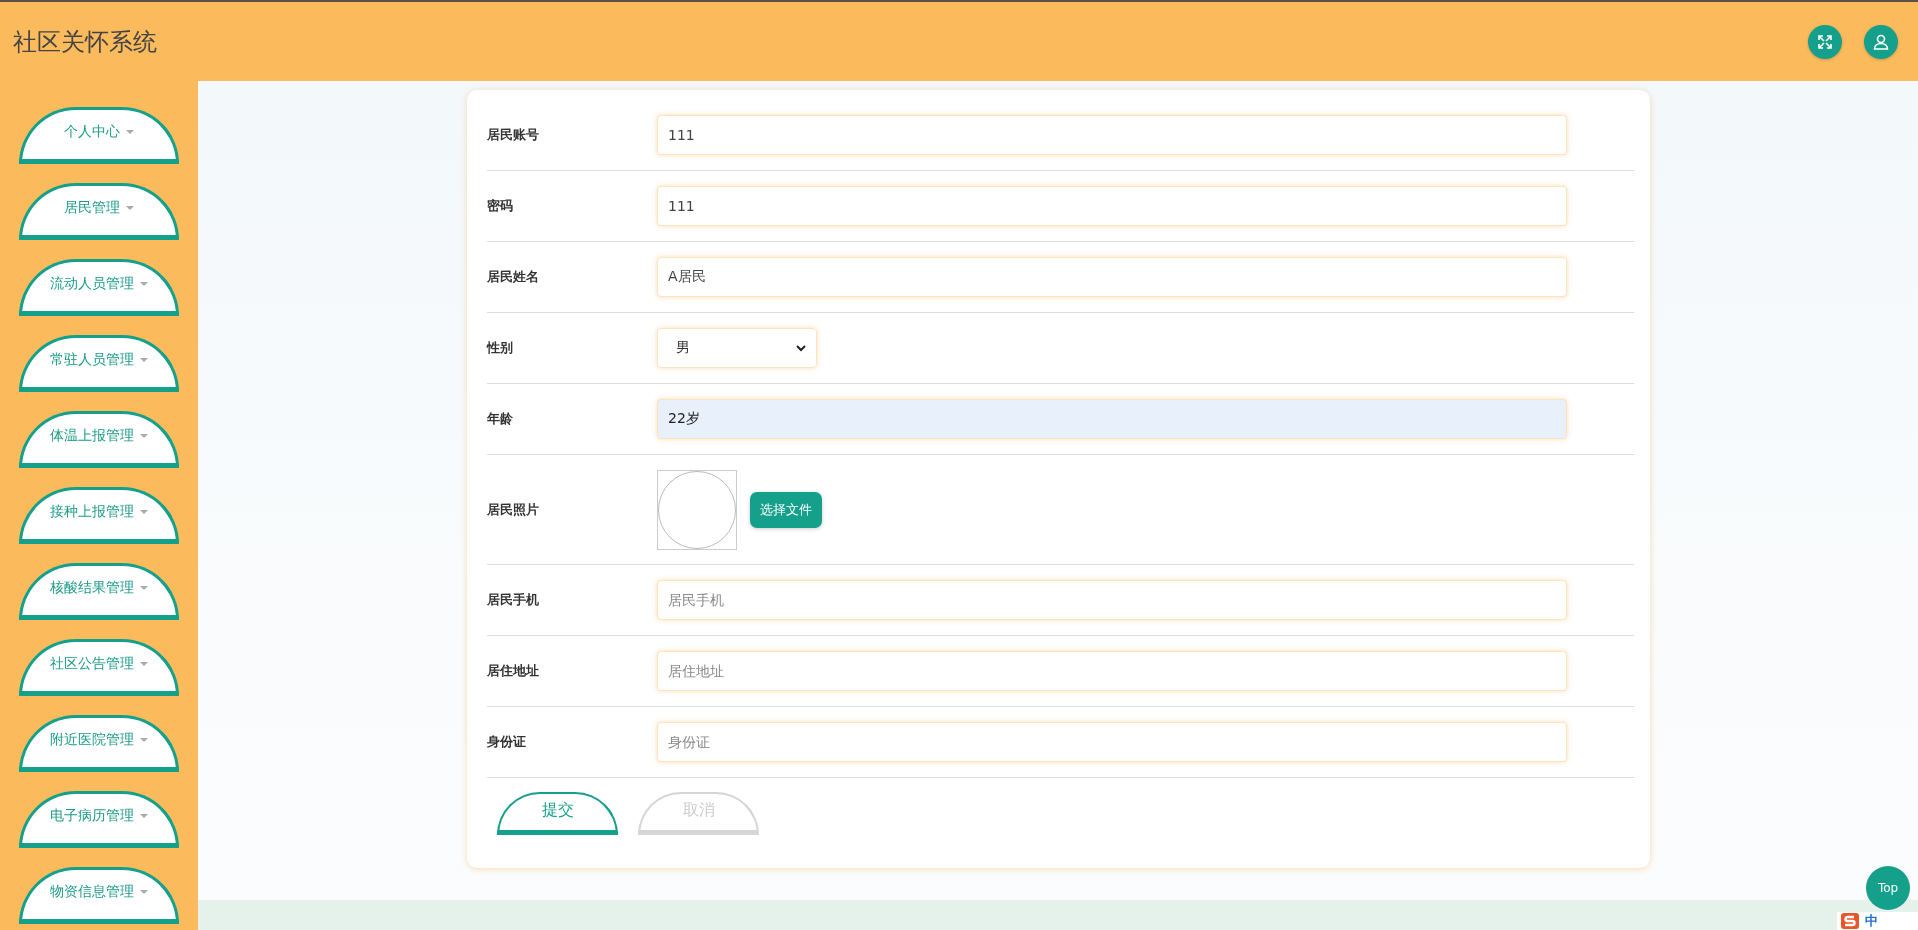 The width and height of the screenshot is (1918, 930). Describe the element at coordinates (737, 348) in the screenshot. I see `gender-dropdown: 男` at that location.